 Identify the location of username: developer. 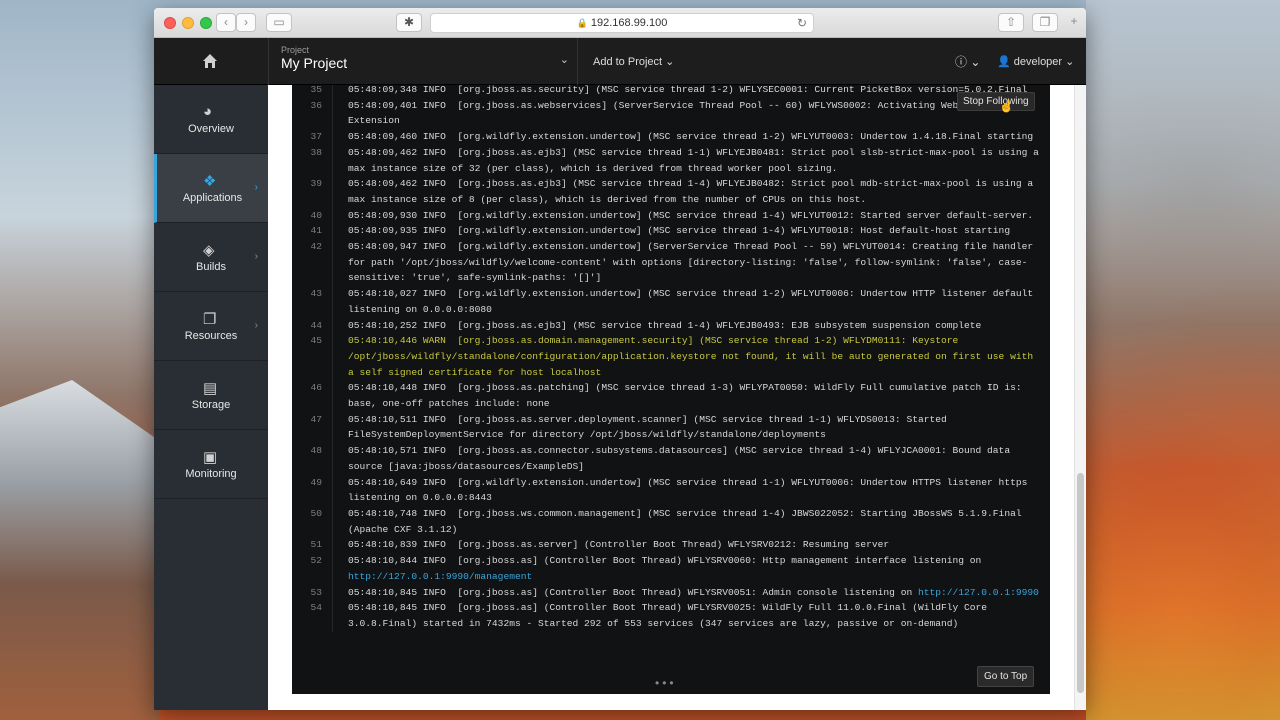
(1038, 62).